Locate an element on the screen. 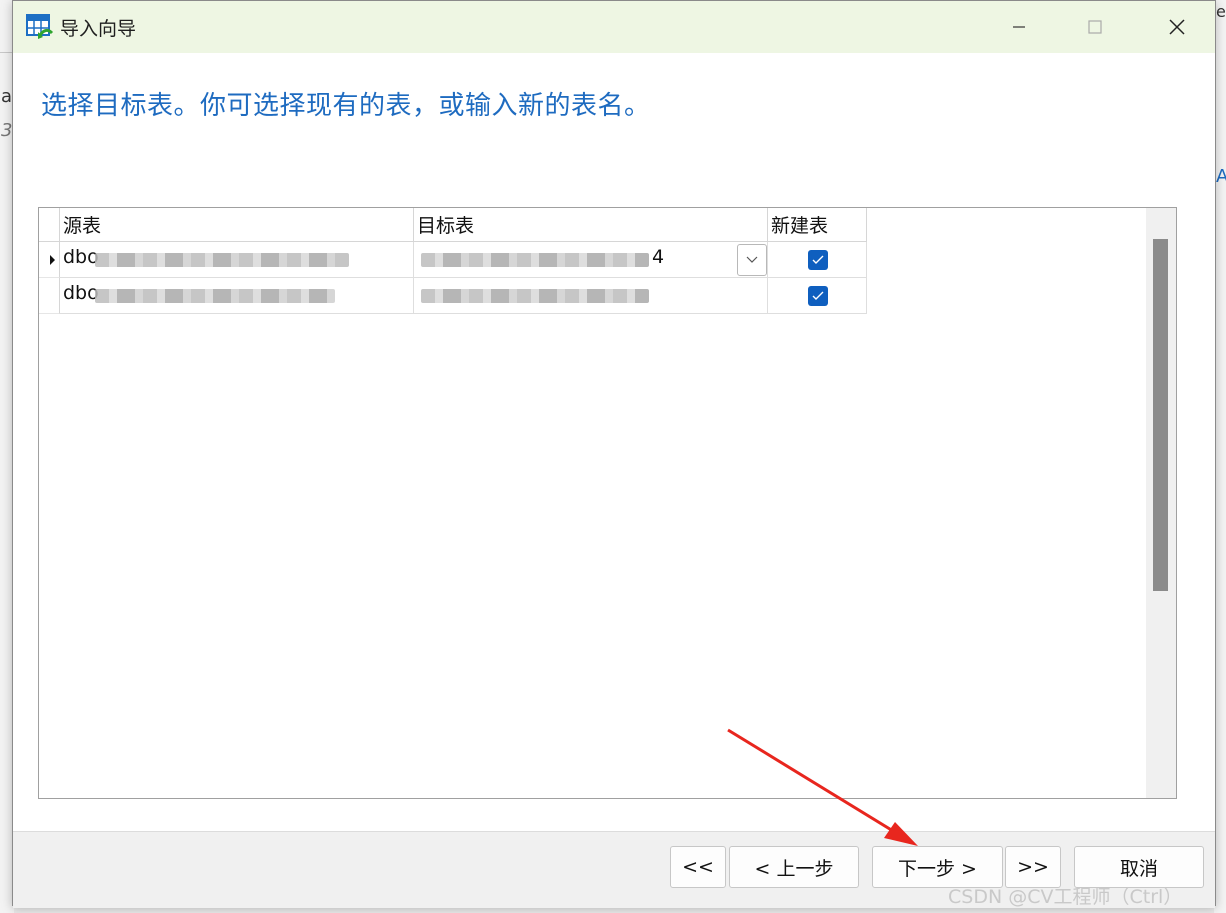 This screenshot has height=913, width=1226. title-bar: 导入向导 is located at coordinates (614, 27).